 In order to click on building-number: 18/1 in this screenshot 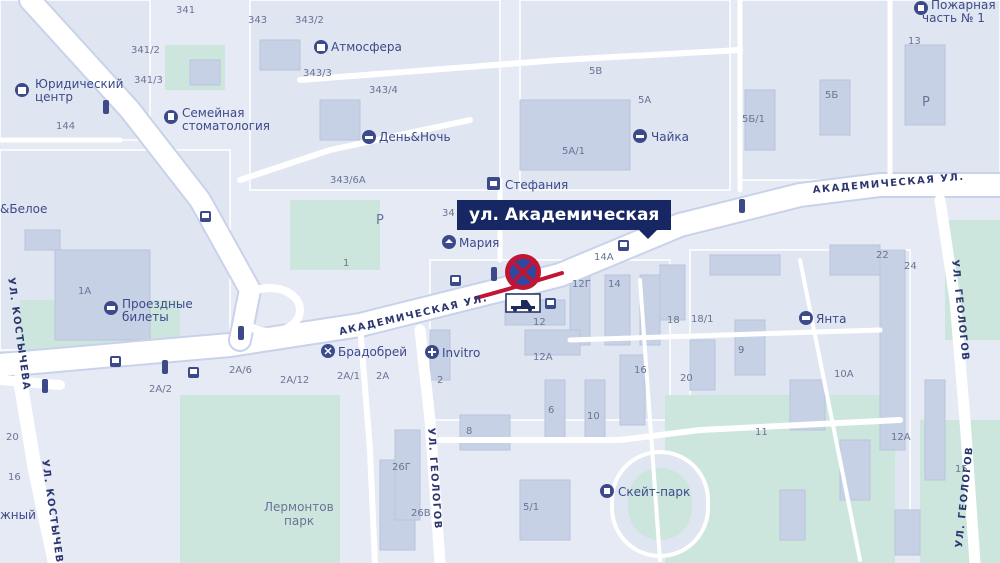, I will do `click(702, 319)`.